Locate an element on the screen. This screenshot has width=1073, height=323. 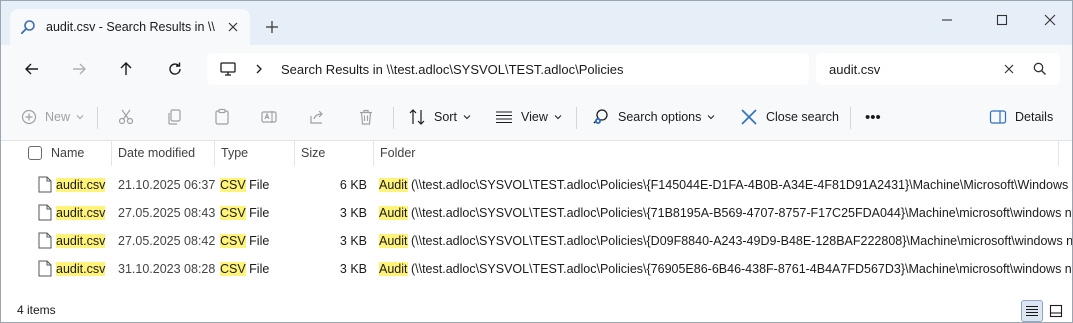
sort-button: Sort is located at coordinates (439, 117).